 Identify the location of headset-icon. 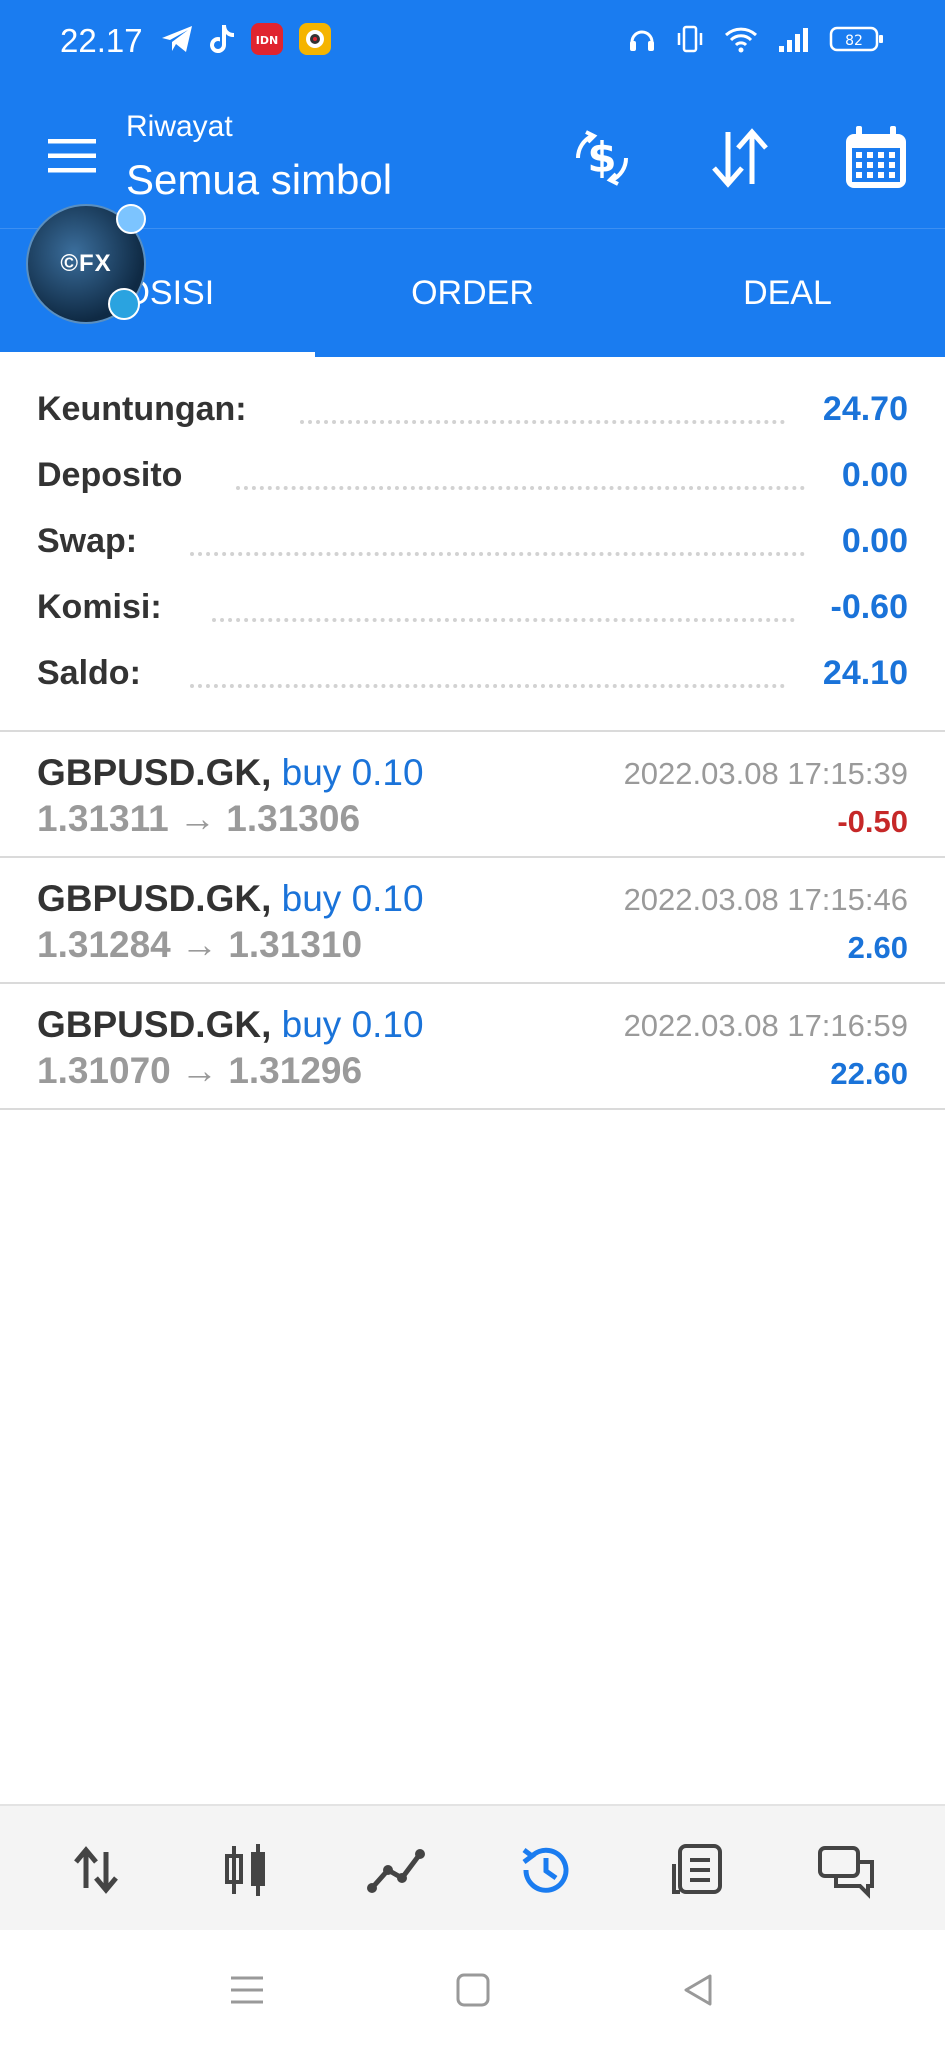
(642, 40).